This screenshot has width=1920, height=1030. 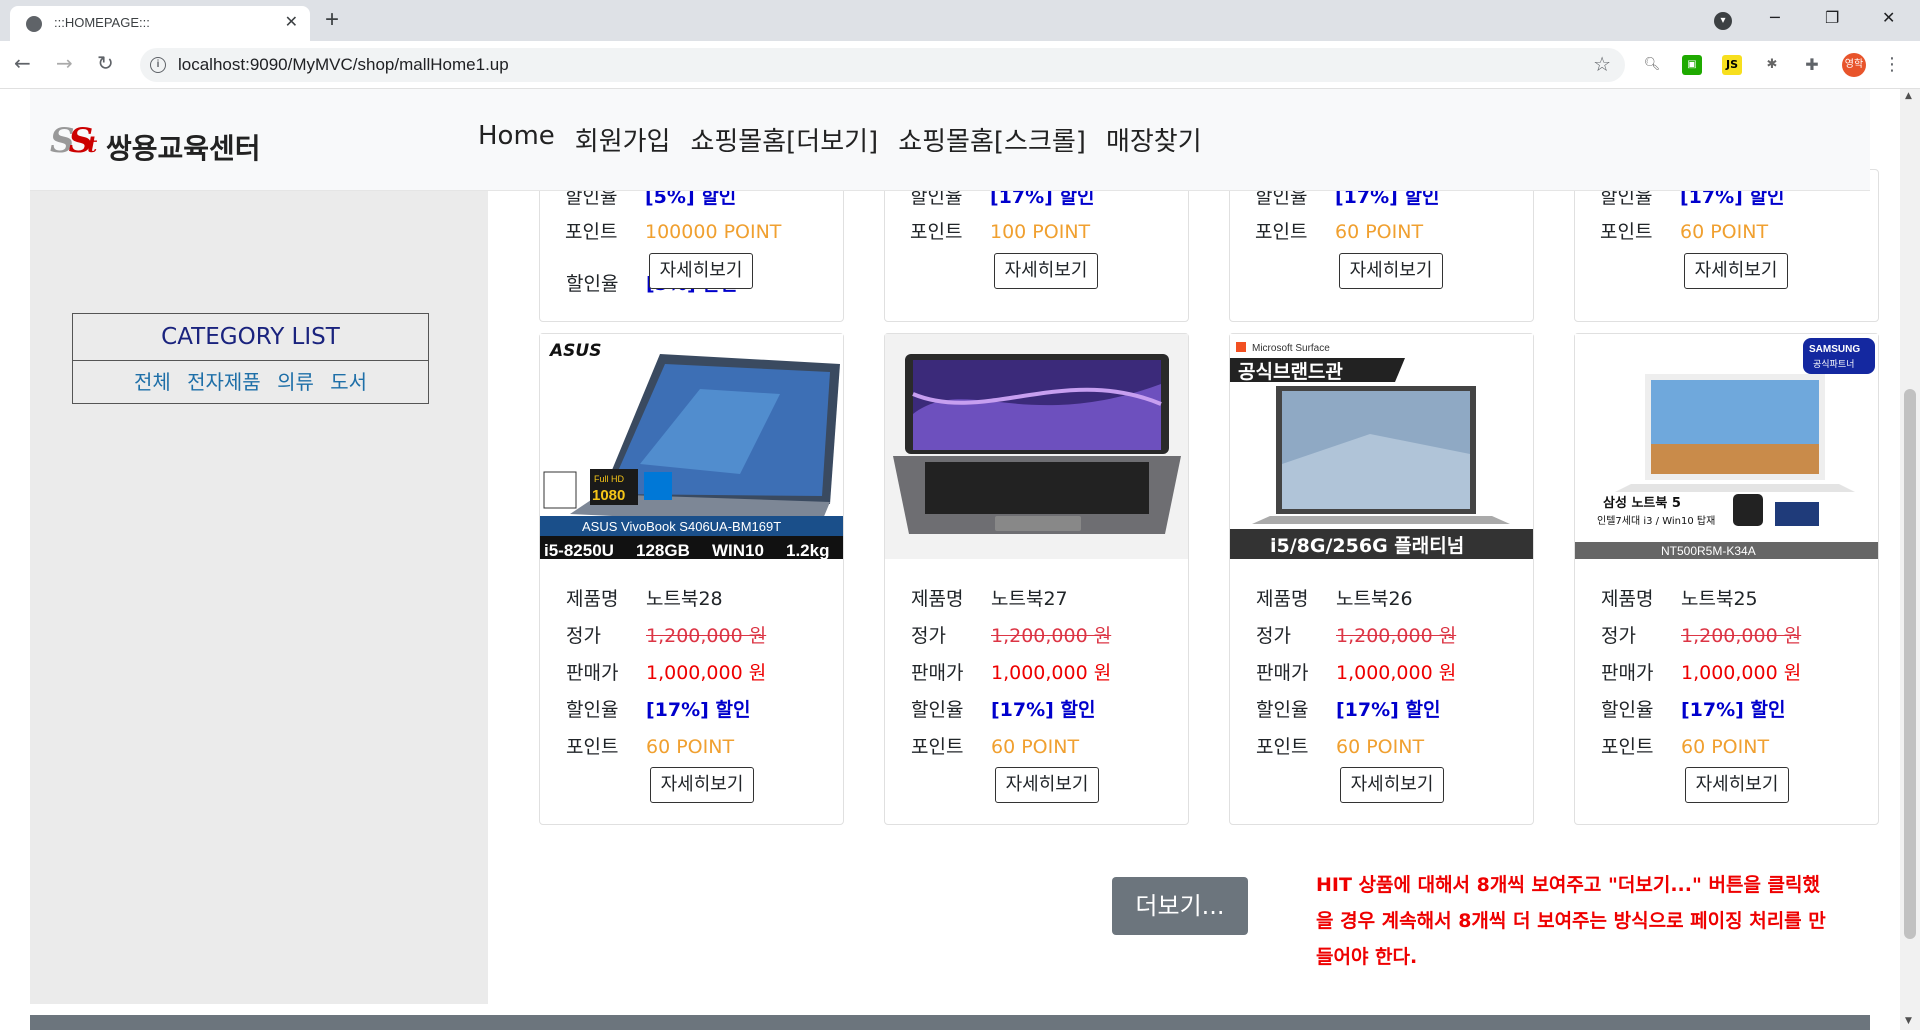 I want to click on browser-tab: :::HOMEPAGE::: ✕, so click(x=160, y=23).